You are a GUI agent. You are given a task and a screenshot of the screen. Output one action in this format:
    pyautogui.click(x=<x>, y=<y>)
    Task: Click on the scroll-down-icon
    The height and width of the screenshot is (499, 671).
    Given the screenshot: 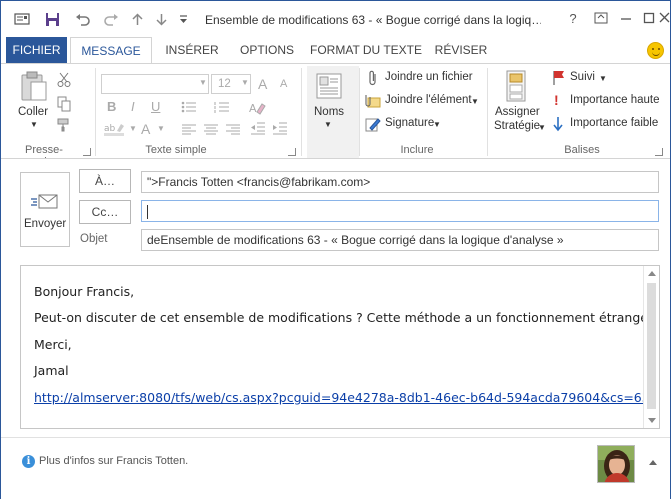 What is the action you would take?
    pyautogui.click(x=652, y=420)
    